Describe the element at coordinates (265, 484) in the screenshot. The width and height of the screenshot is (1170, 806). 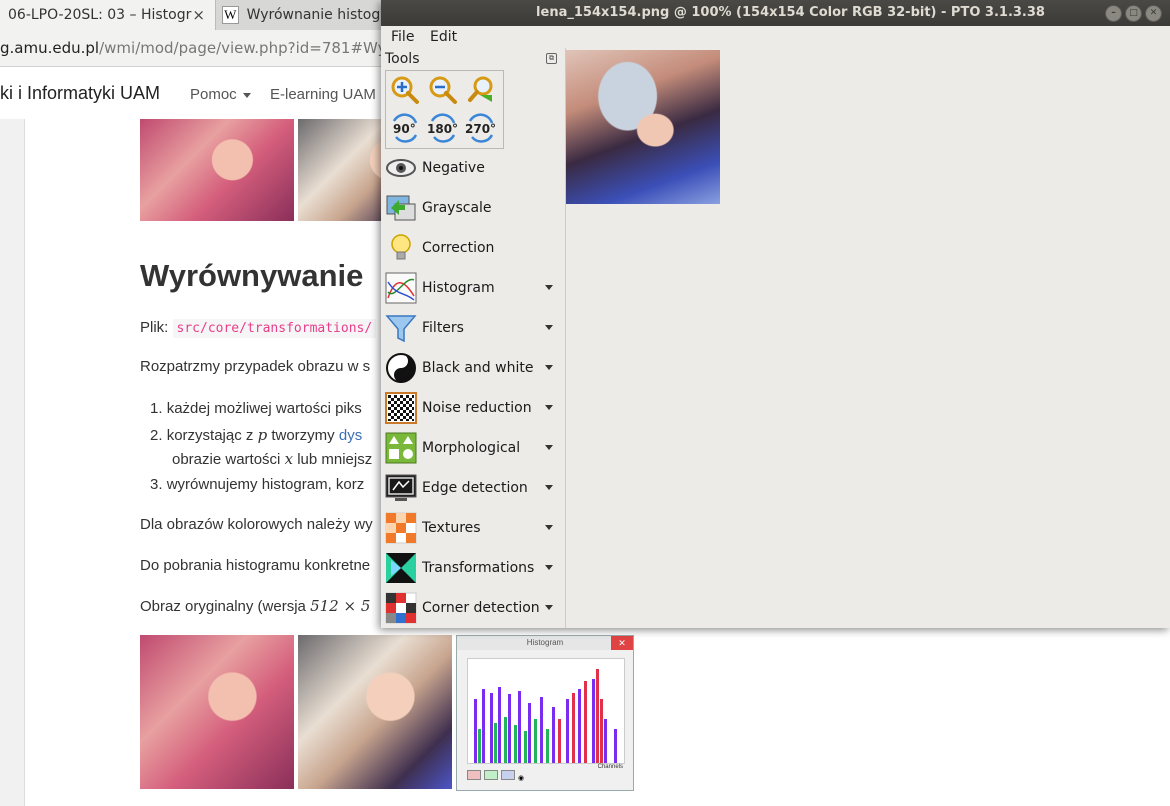
I see `list-text: wyrównujemy histogram, korz` at that location.